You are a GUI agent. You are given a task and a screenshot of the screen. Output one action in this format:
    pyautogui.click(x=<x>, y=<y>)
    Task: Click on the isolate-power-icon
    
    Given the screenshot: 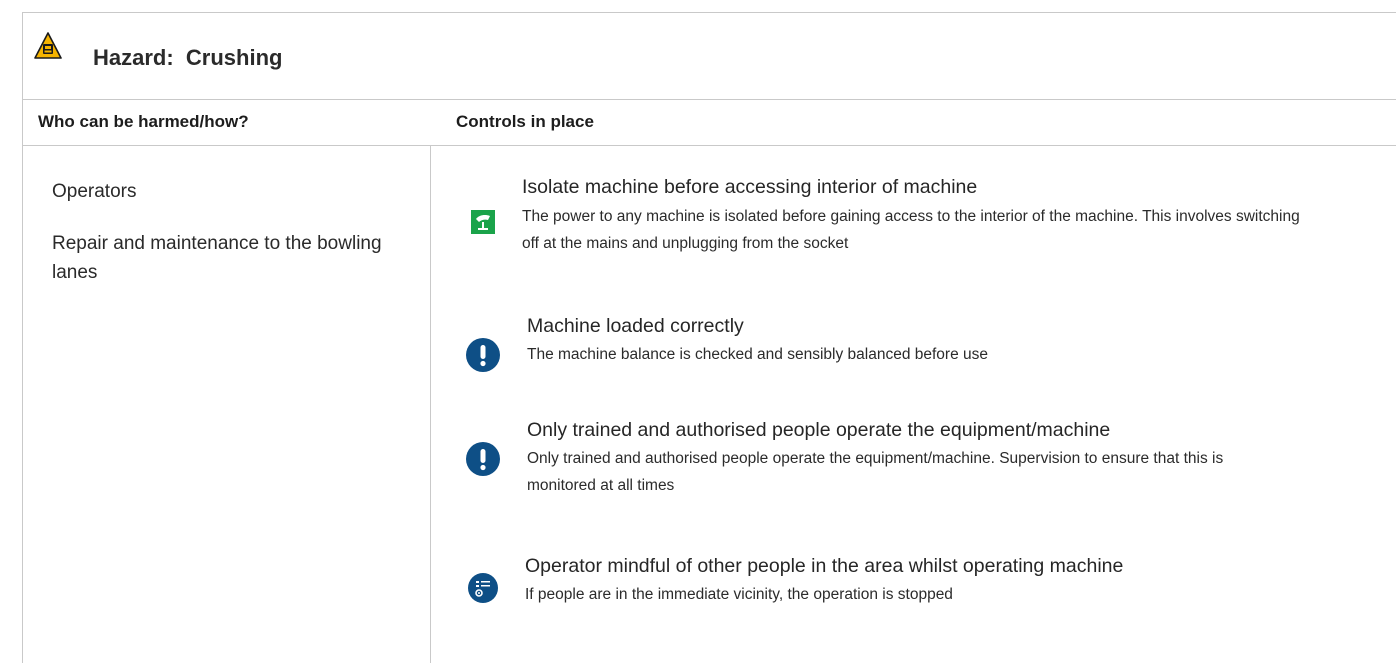 What is the action you would take?
    pyautogui.click(x=483, y=222)
    